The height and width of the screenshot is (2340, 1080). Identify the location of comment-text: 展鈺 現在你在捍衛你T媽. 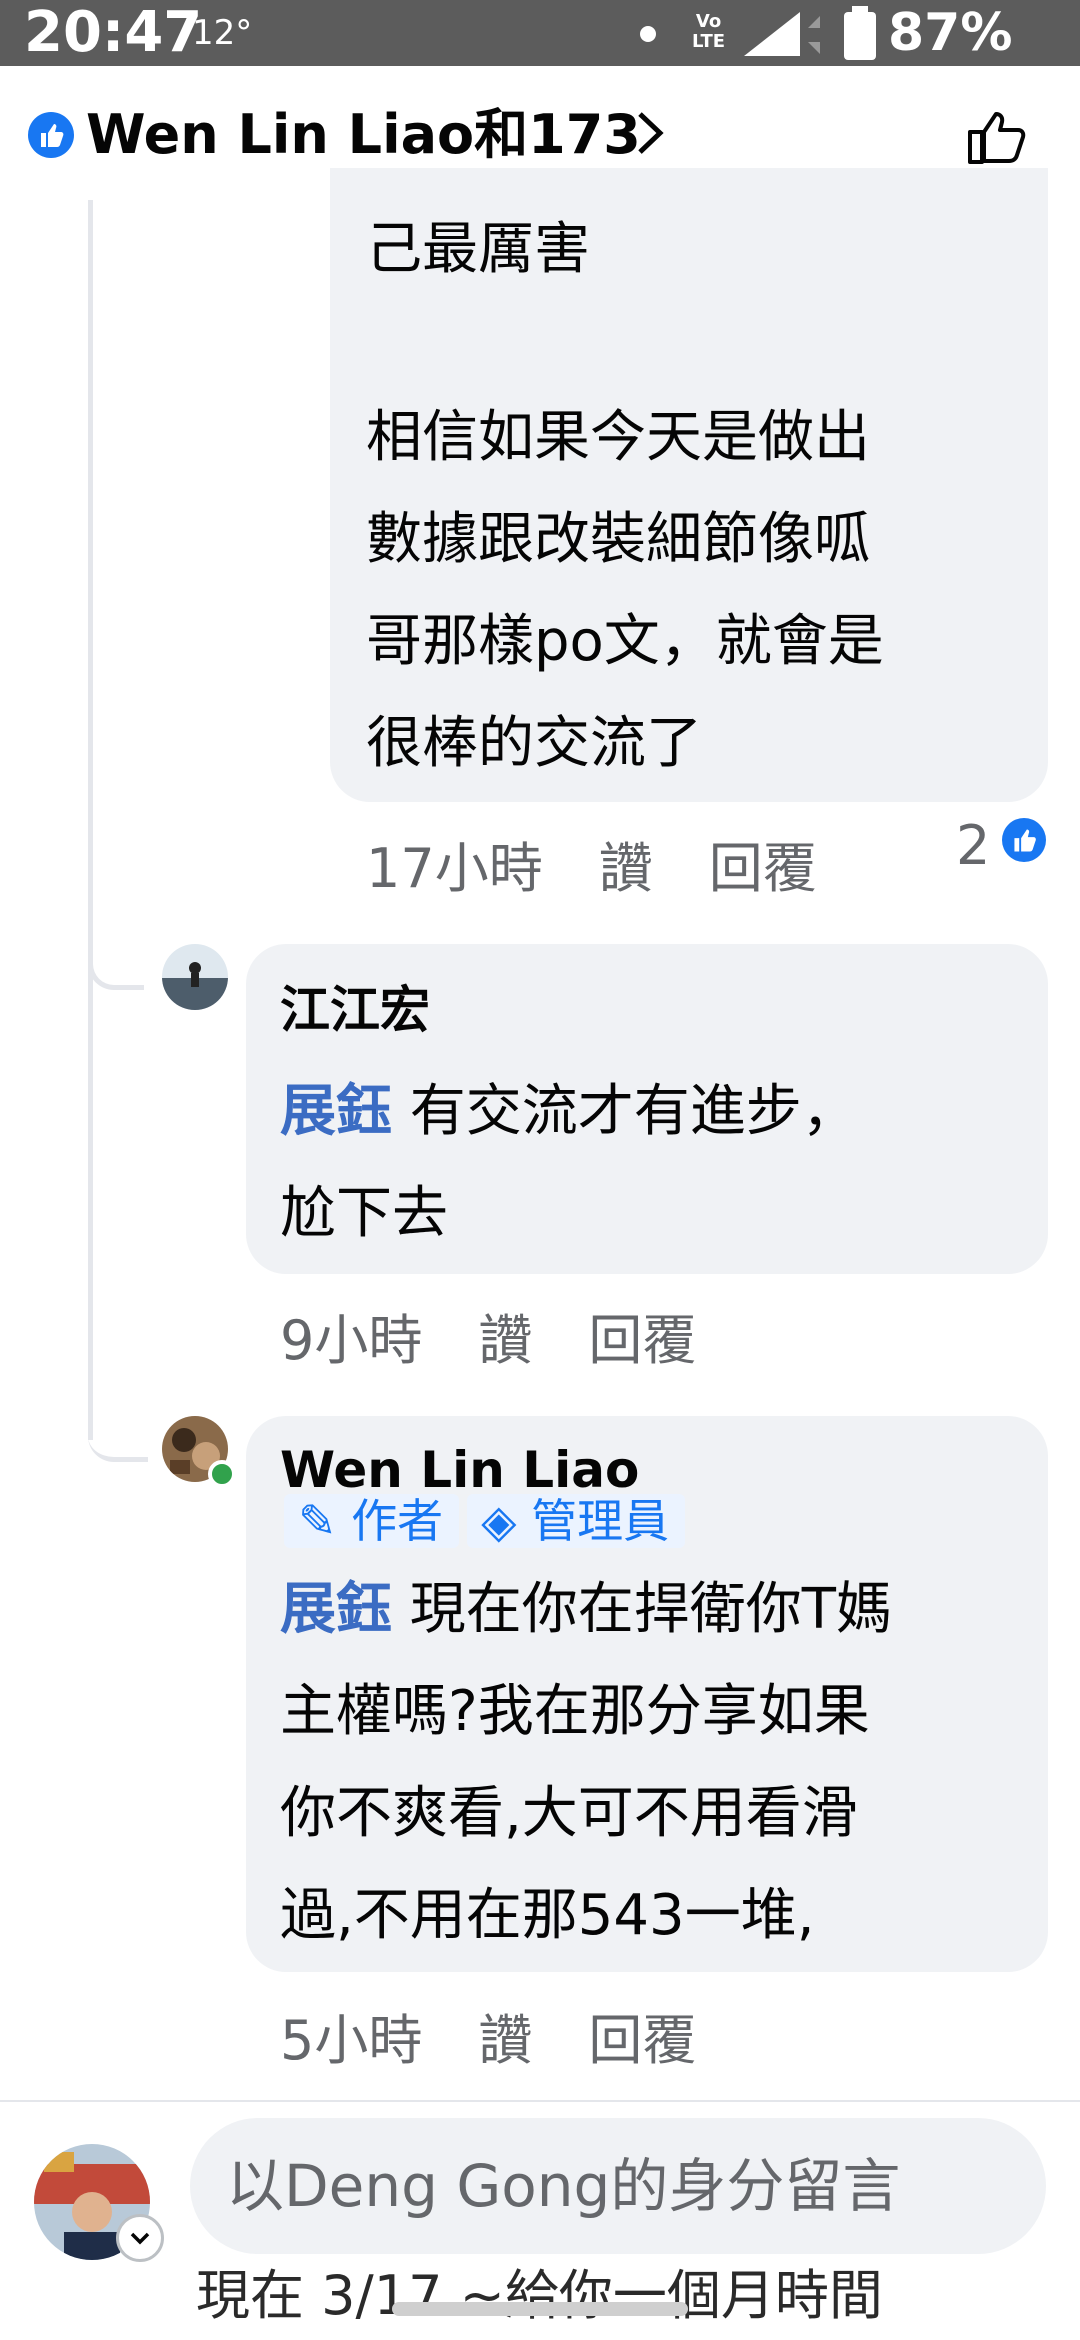
(650, 1610).